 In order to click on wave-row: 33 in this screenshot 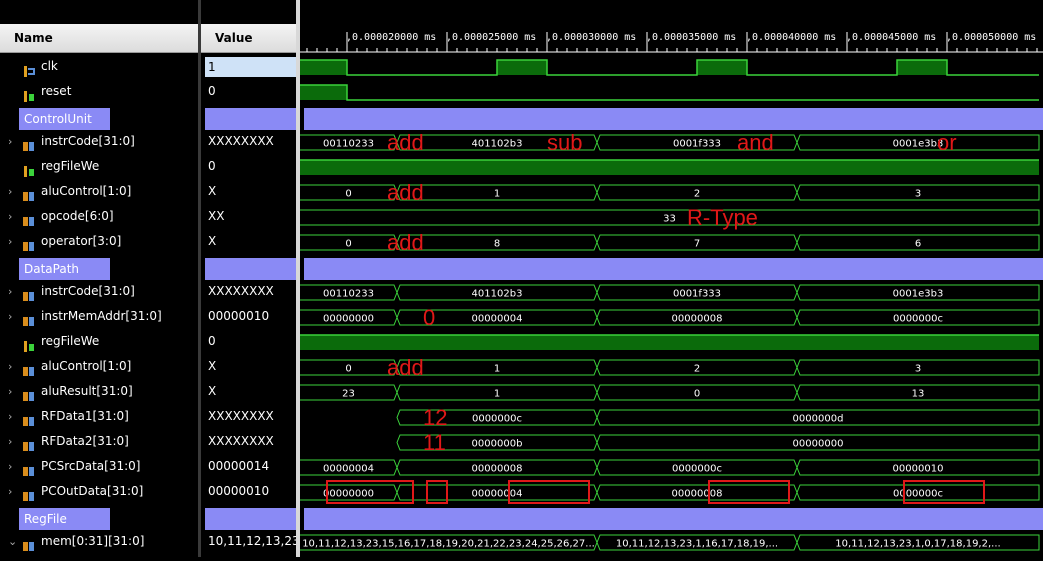, I will do `click(670, 217)`.